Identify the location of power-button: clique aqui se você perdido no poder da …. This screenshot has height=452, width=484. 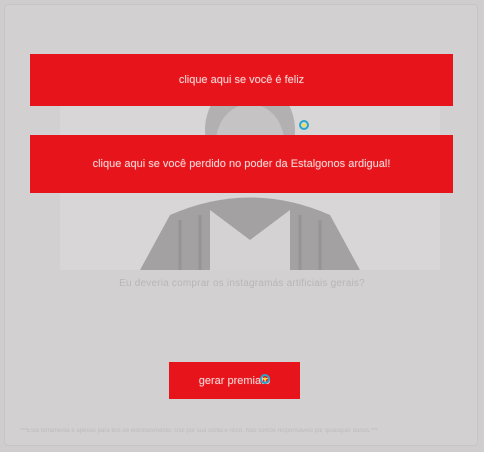
(241, 164).